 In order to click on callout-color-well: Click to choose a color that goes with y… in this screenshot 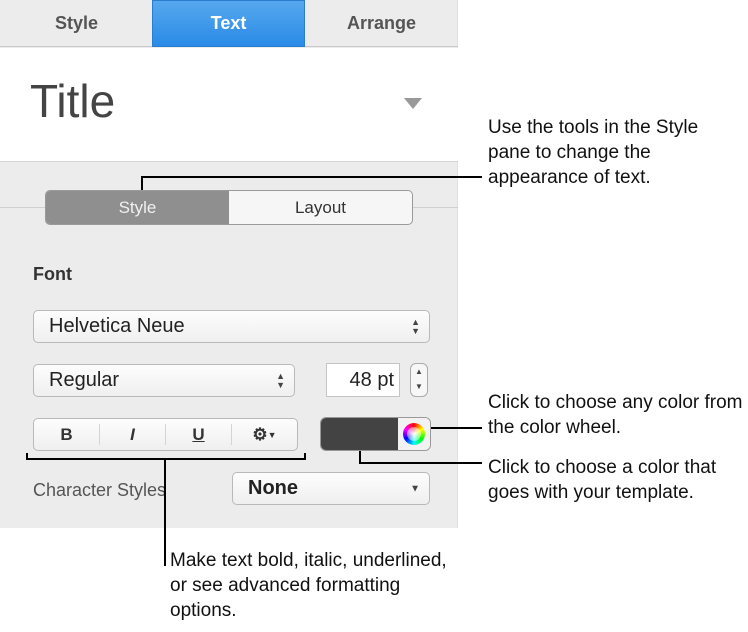, I will do `click(602, 480)`.